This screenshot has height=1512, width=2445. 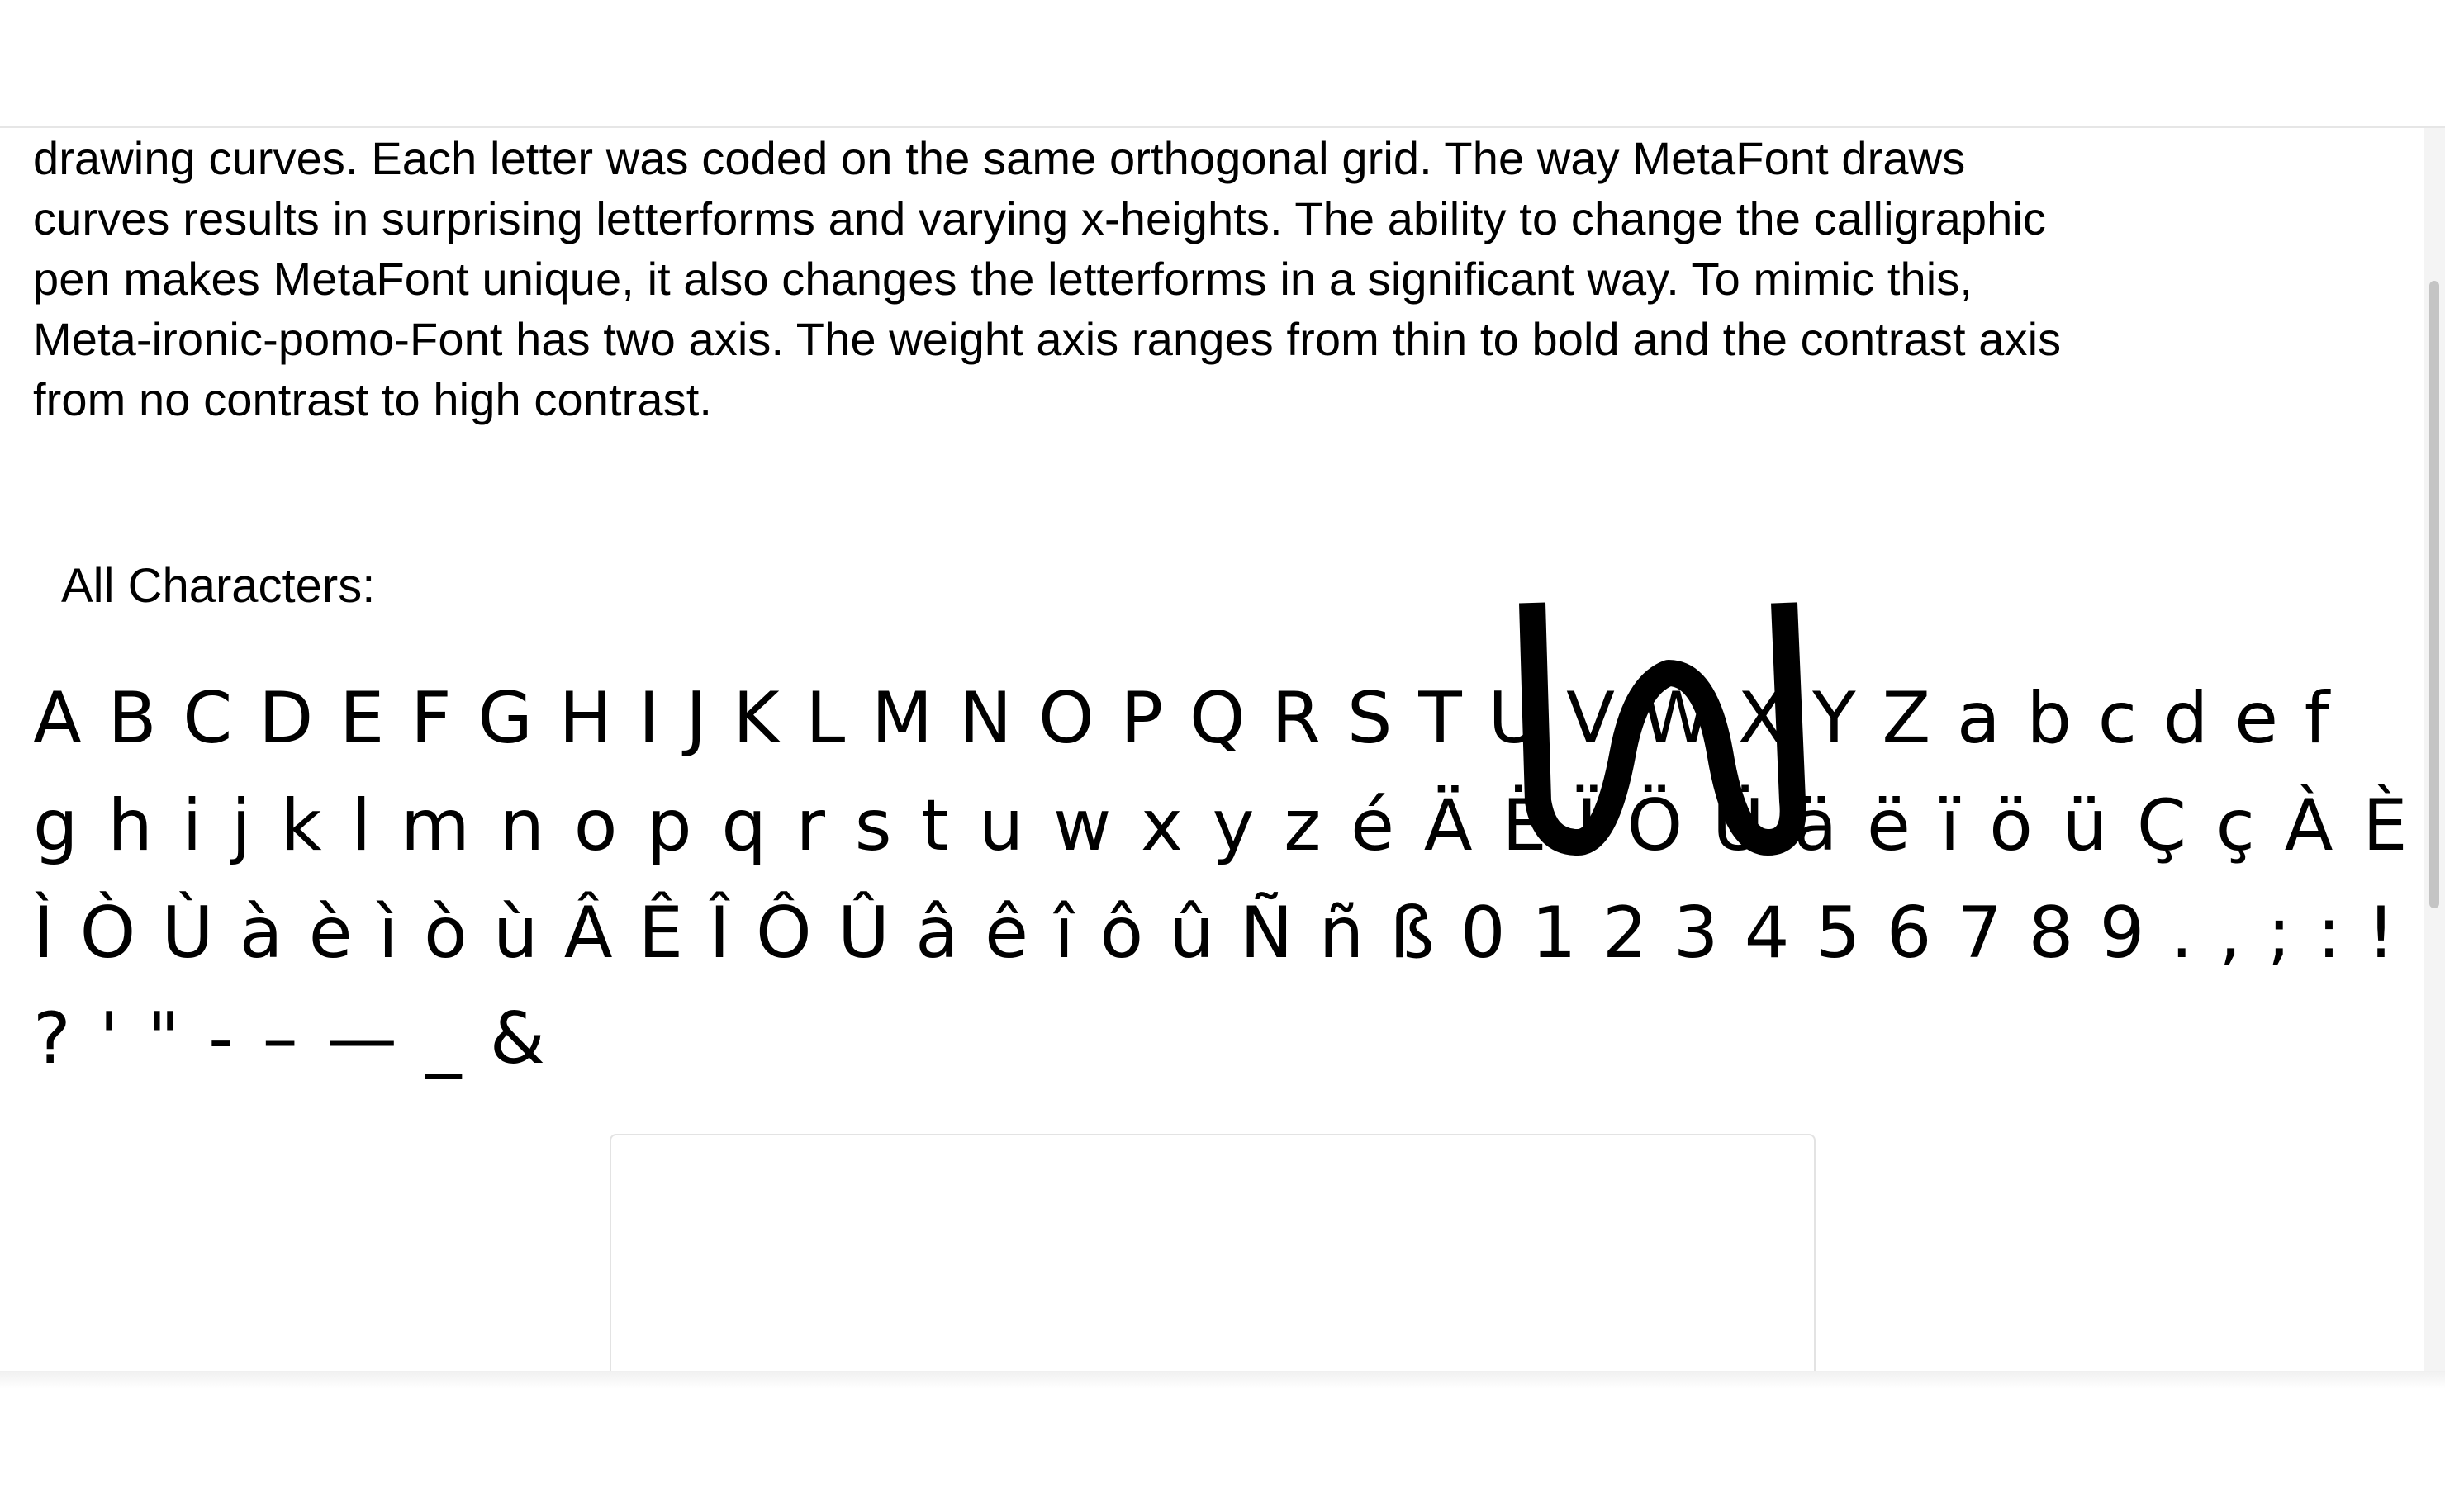 What do you see at coordinates (2328, 933) in the screenshot?
I see `glyph-char: :` at bounding box center [2328, 933].